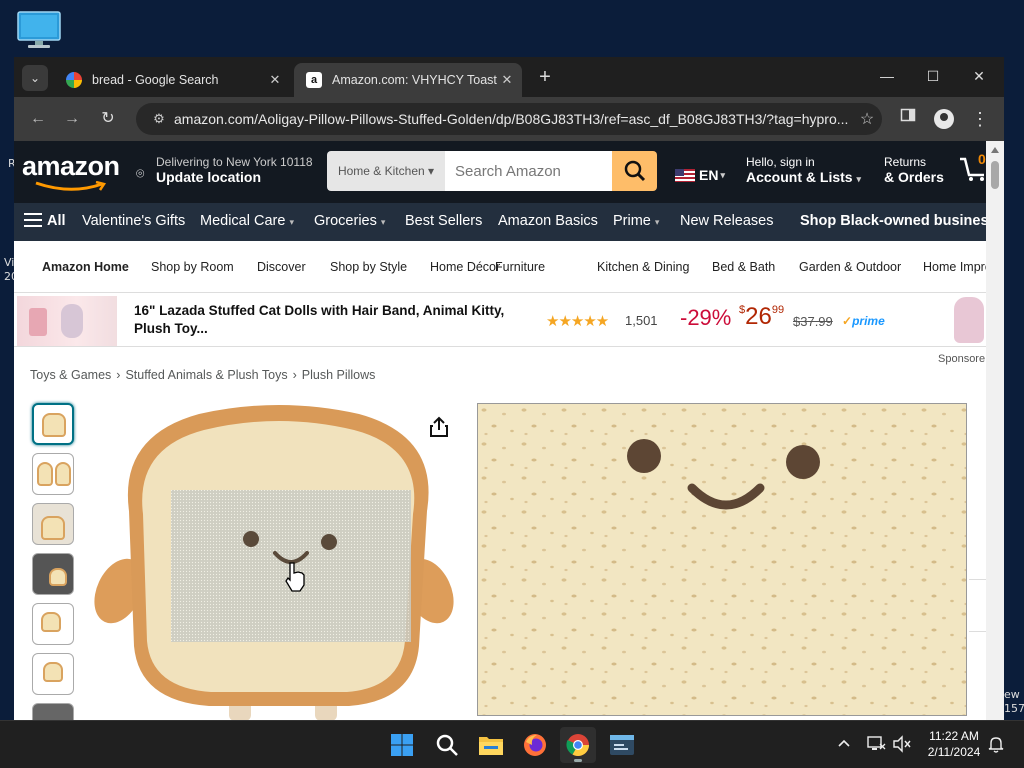 The width and height of the screenshot is (1024, 768). What do you see at coordinates (53, 711) in the screenshot?
I see `thumbnail-video` at bounding box center [53, 711].